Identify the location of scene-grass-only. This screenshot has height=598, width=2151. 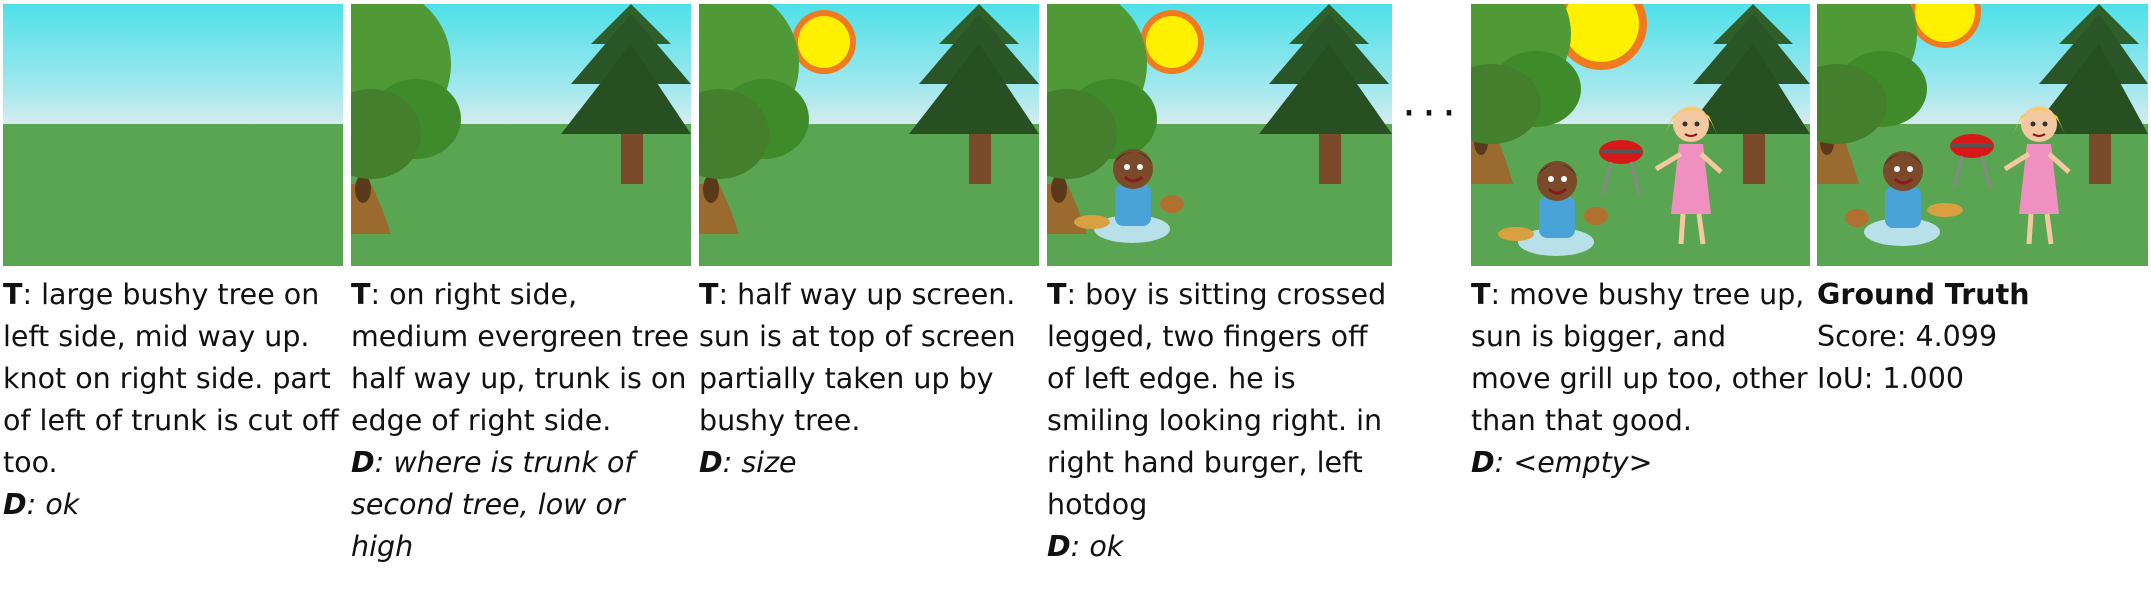
(173, 135).